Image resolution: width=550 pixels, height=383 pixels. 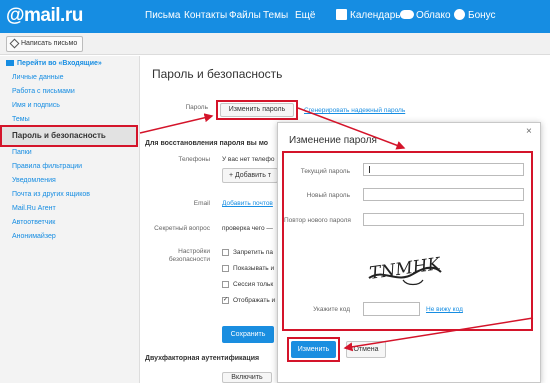 What do you see at coordinates (176, 123) in the screenshot?
I see `arrow-sidebar-to-button` at bounding box center [176, 123].